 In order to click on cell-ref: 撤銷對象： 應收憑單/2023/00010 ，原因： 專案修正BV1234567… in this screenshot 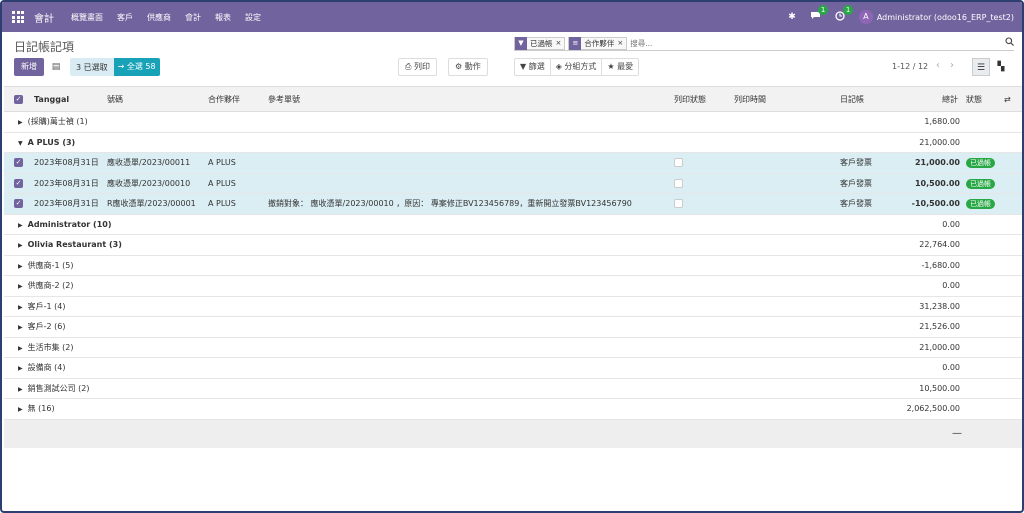, I will do `click(450, 203)`.